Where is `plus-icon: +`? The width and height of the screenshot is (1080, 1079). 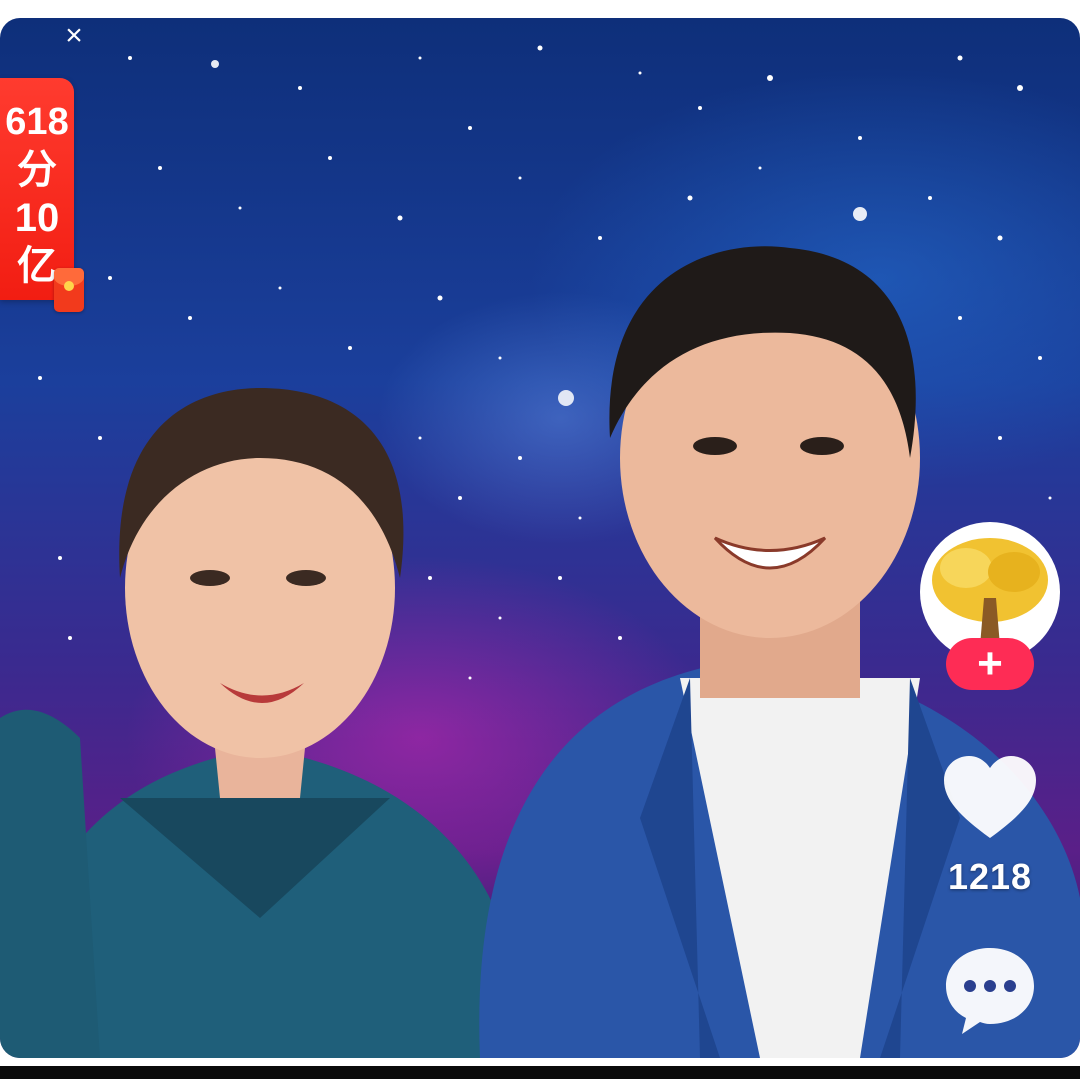
plus-icon: + is located at coordinates (990, 663).